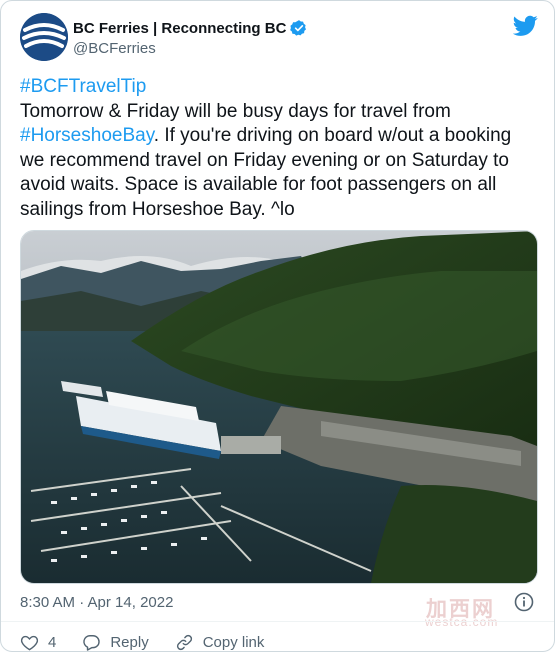  Describe the element at coordinates (190, 48) in the screenshot. I see `account-handle: @BCFerries` at that location.